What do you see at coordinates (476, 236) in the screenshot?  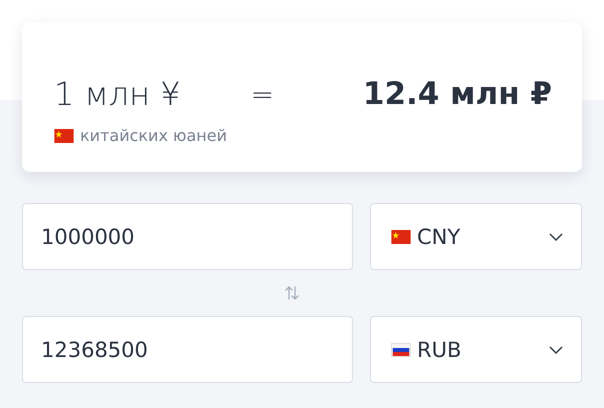 I see `currency-select: CNY` at bounding box center [476, 236].